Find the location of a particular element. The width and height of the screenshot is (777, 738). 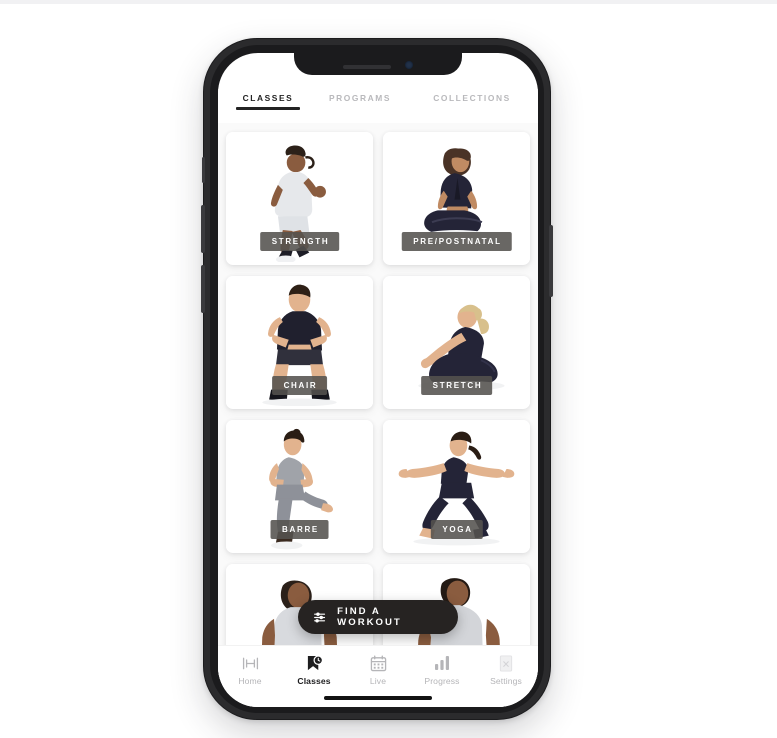

category-card-stretch: STRETCH is located at coordinates (456, 342).